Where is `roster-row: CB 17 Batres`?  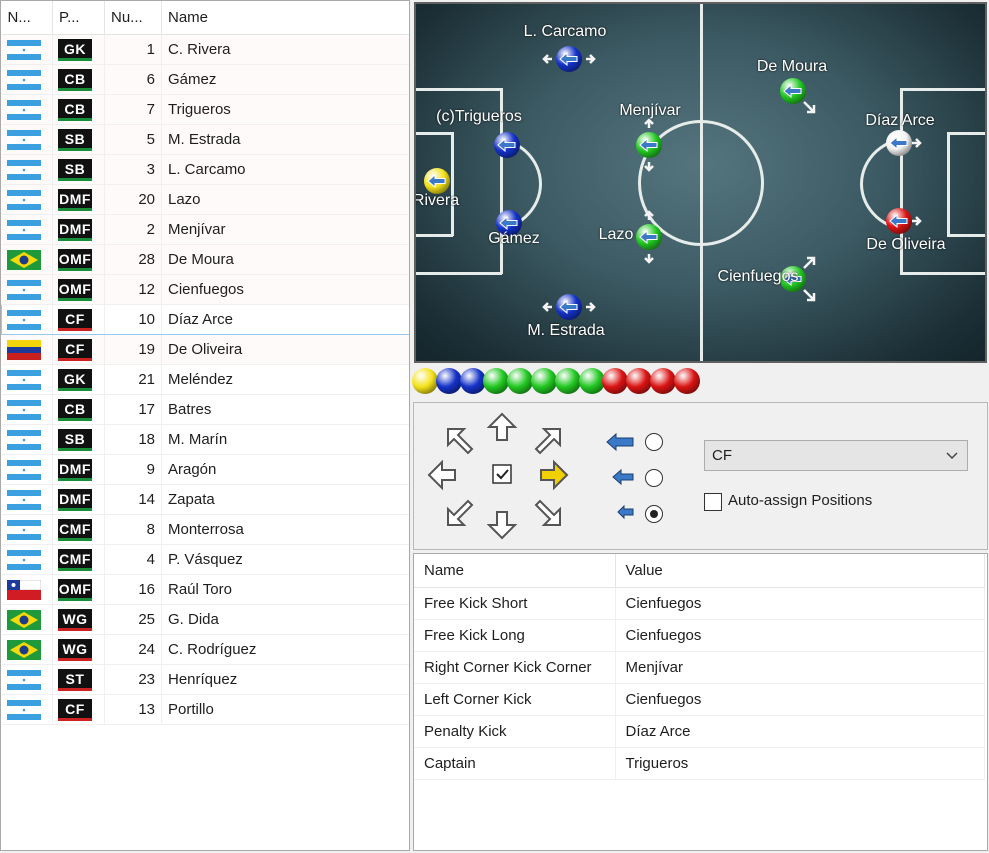
roster-row: CB 17 Batres is located at coordinates (205, 409).